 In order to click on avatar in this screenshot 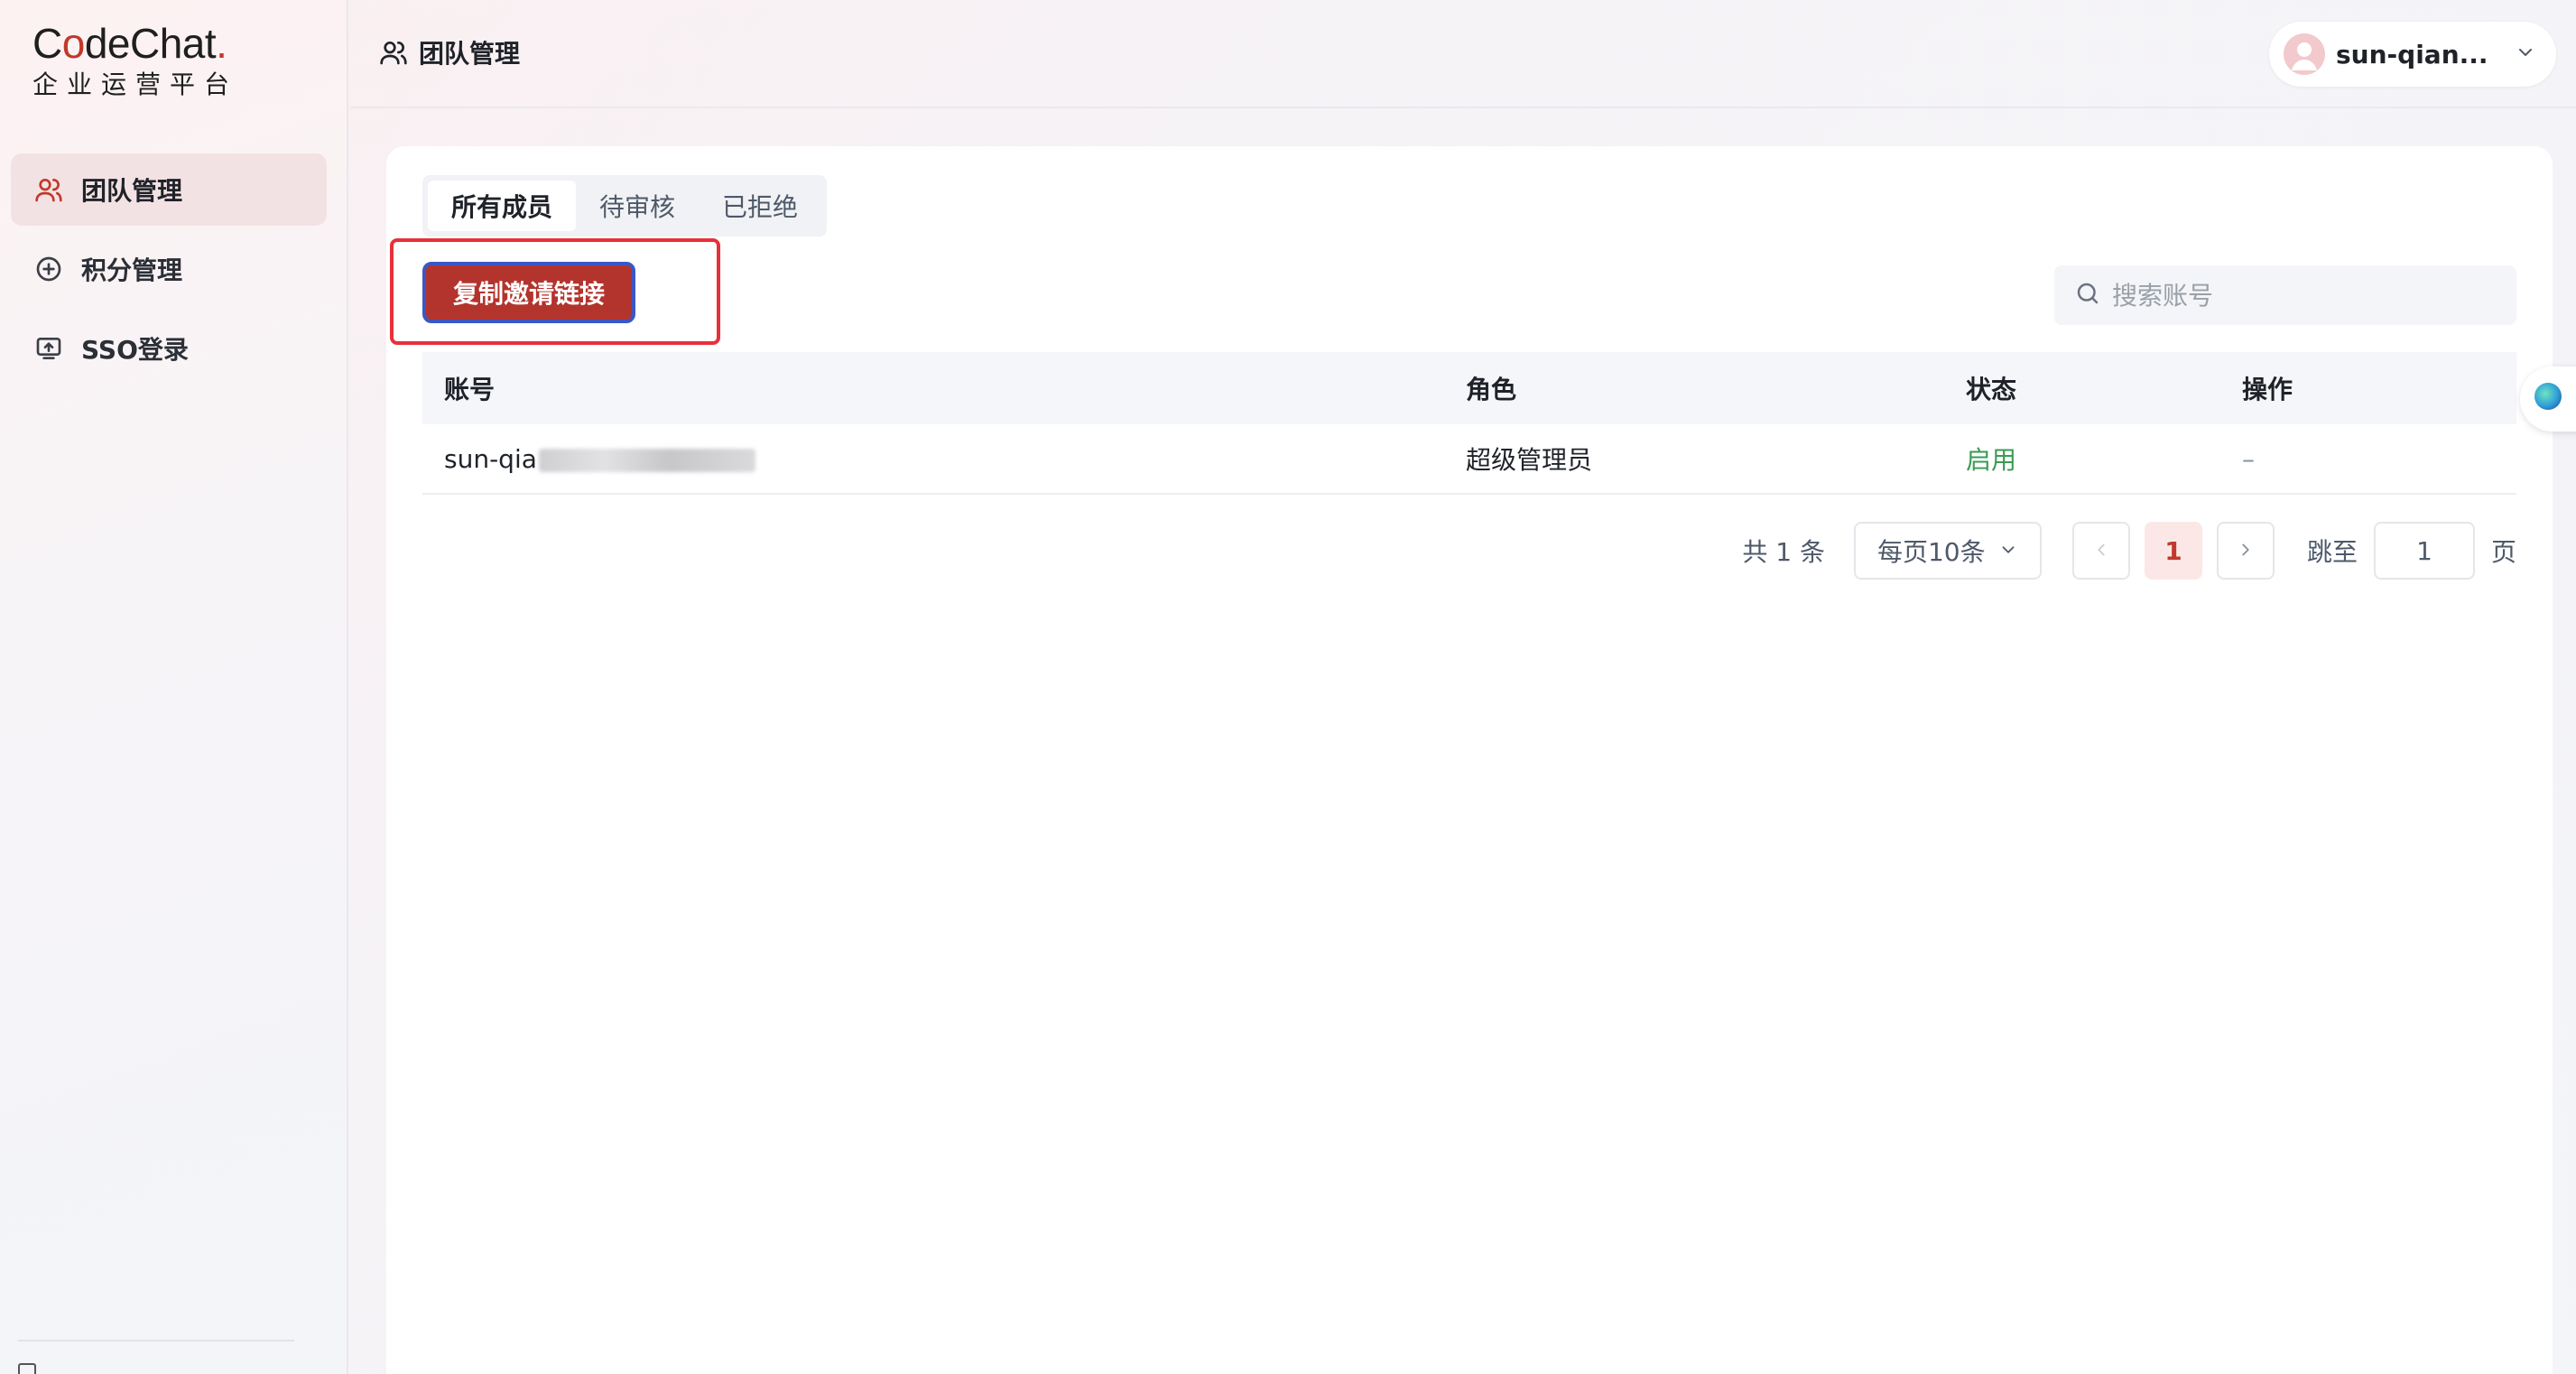, I will do `click(2304, 54)`.